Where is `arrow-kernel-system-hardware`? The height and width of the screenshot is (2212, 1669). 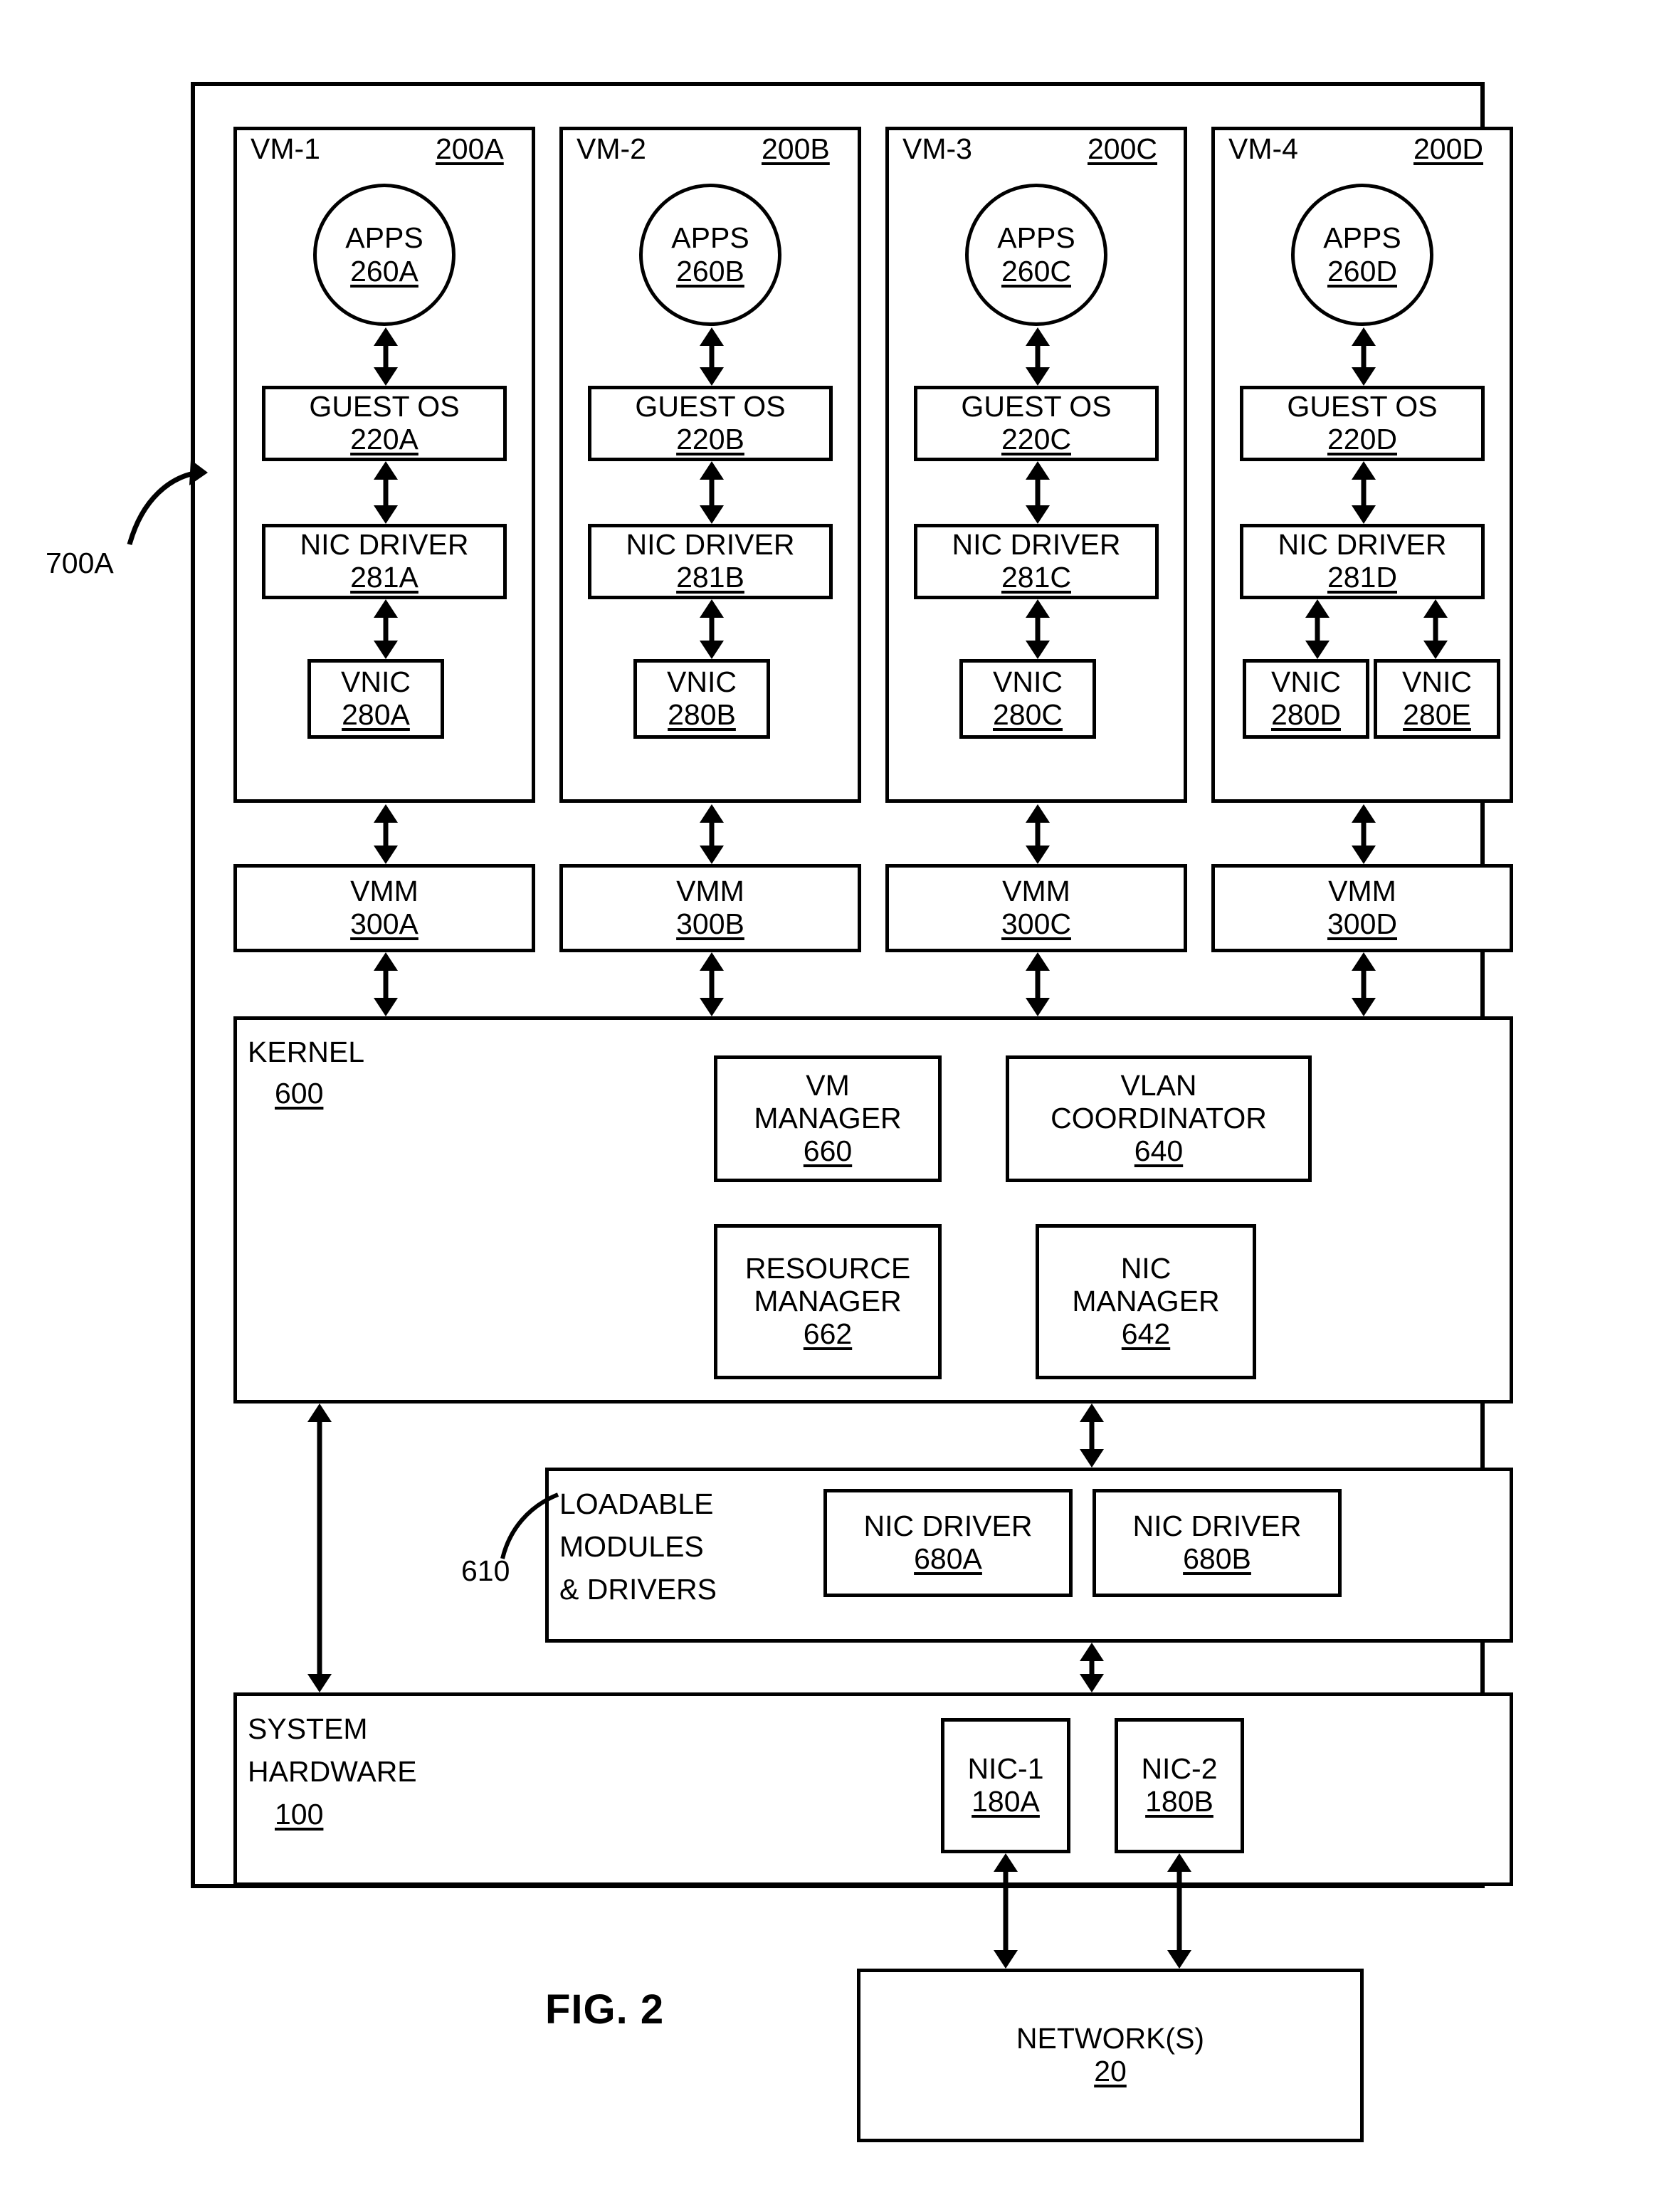
arrow-kernel-system-hardware is located at coordinates (319, 1547).